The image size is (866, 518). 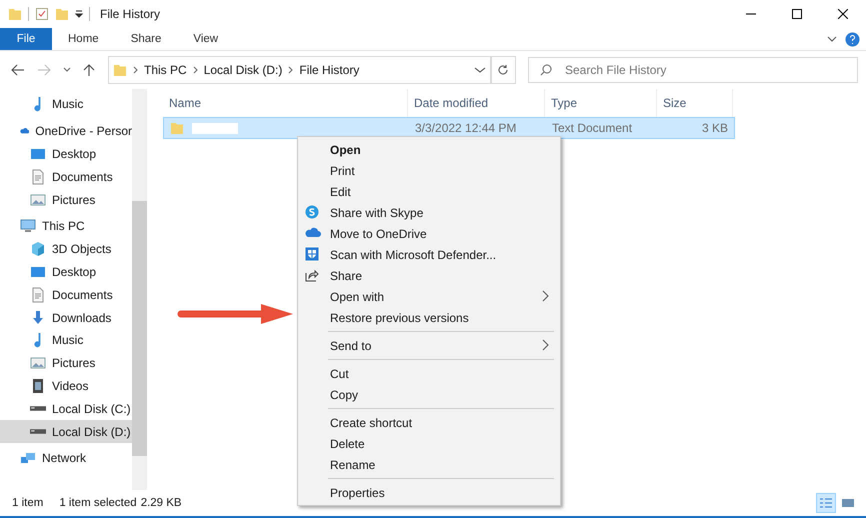 I want to click on menu-item: Send to, so click(x=429, y=345).